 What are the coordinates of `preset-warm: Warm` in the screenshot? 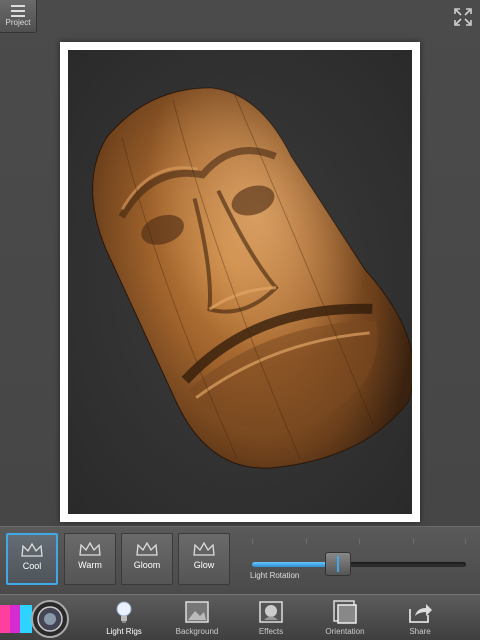 It's located at (90, 559).